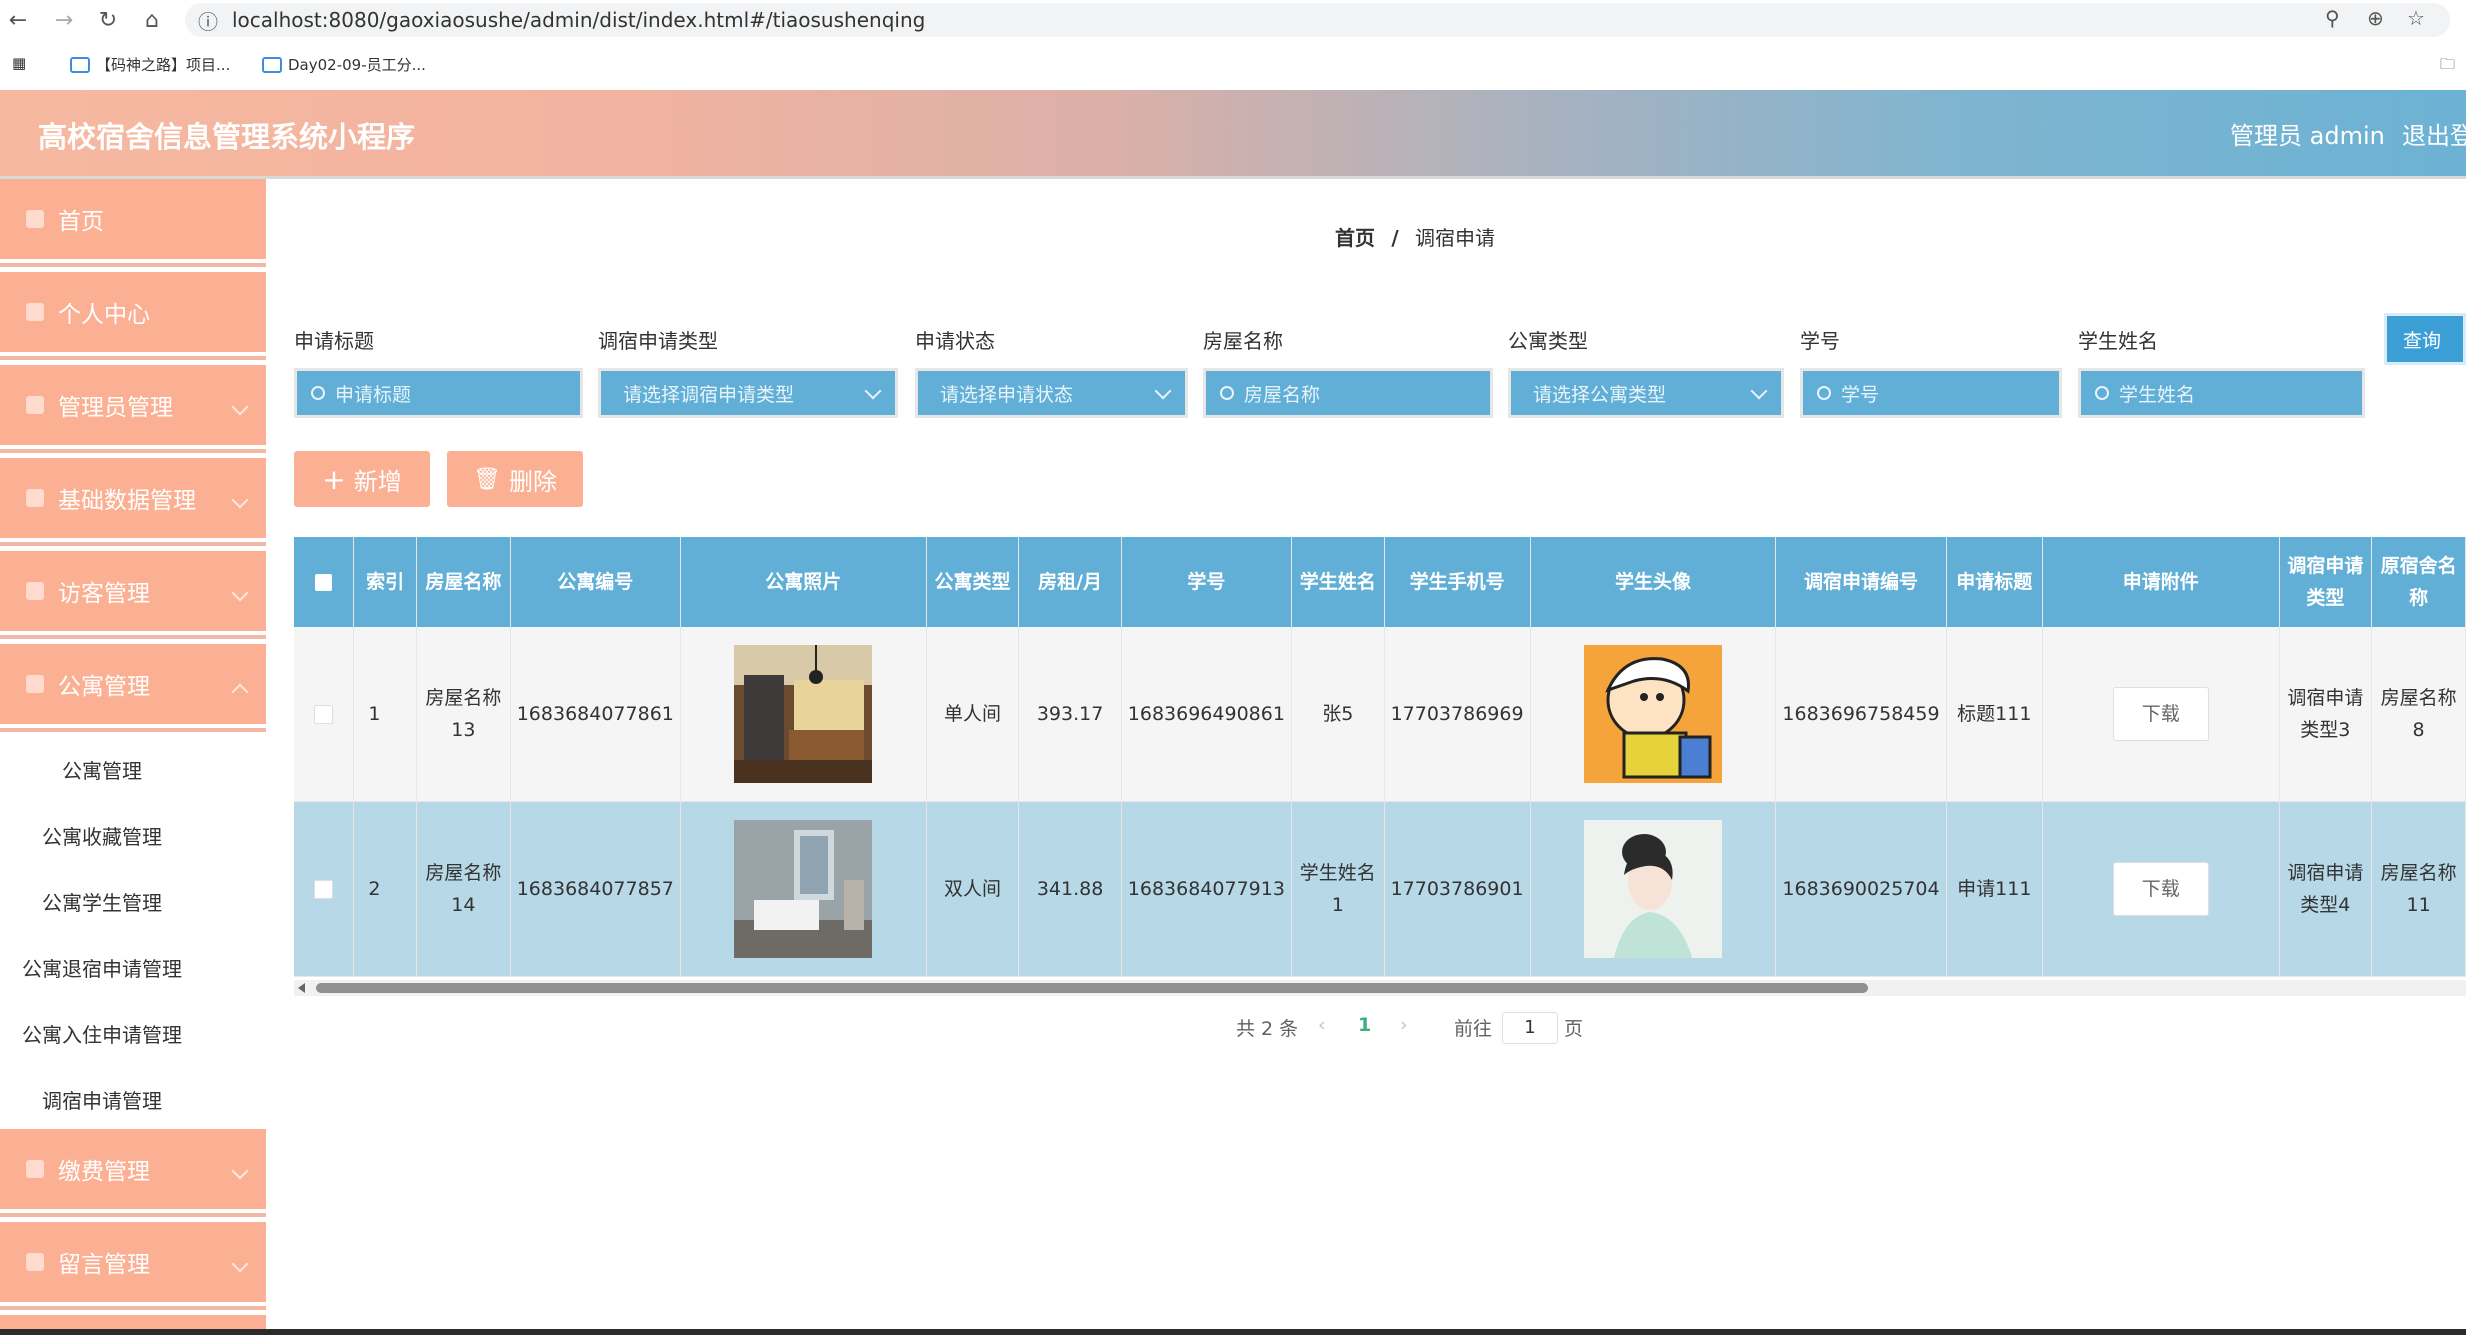  What do you see at coordinates (2221, 393) in the screenshot?
I see `student-name-input: 学生姓名` at bounding box center [2221, 393].